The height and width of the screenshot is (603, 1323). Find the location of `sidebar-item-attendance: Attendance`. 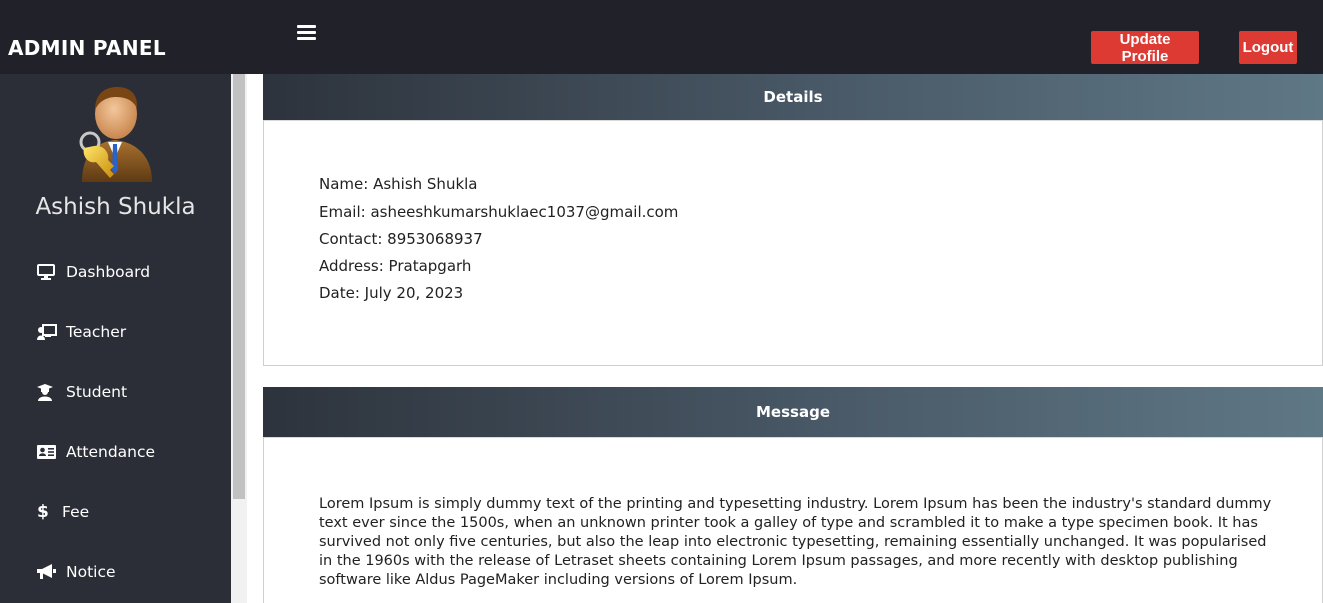

sidebar-item-attendance: Attendance is located at coordinates (96, 452).